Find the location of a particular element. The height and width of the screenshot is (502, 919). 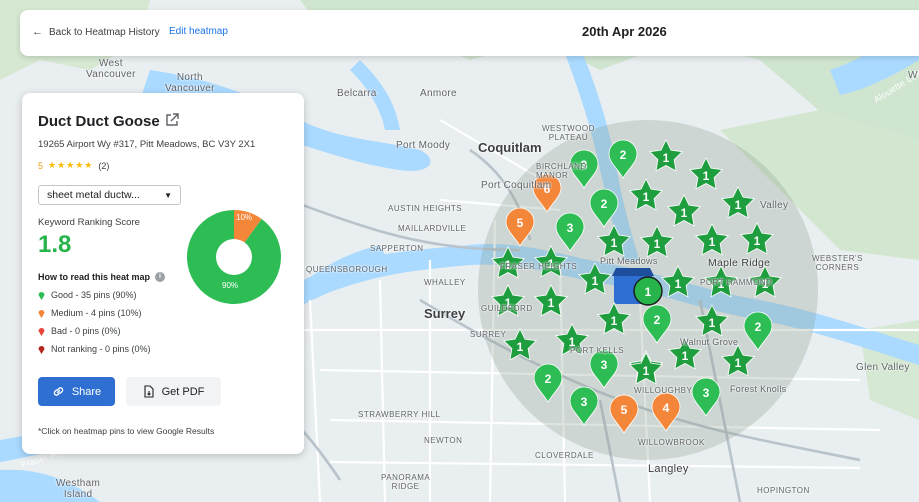

rating-value: 5 is located at coordinates (41, 165).